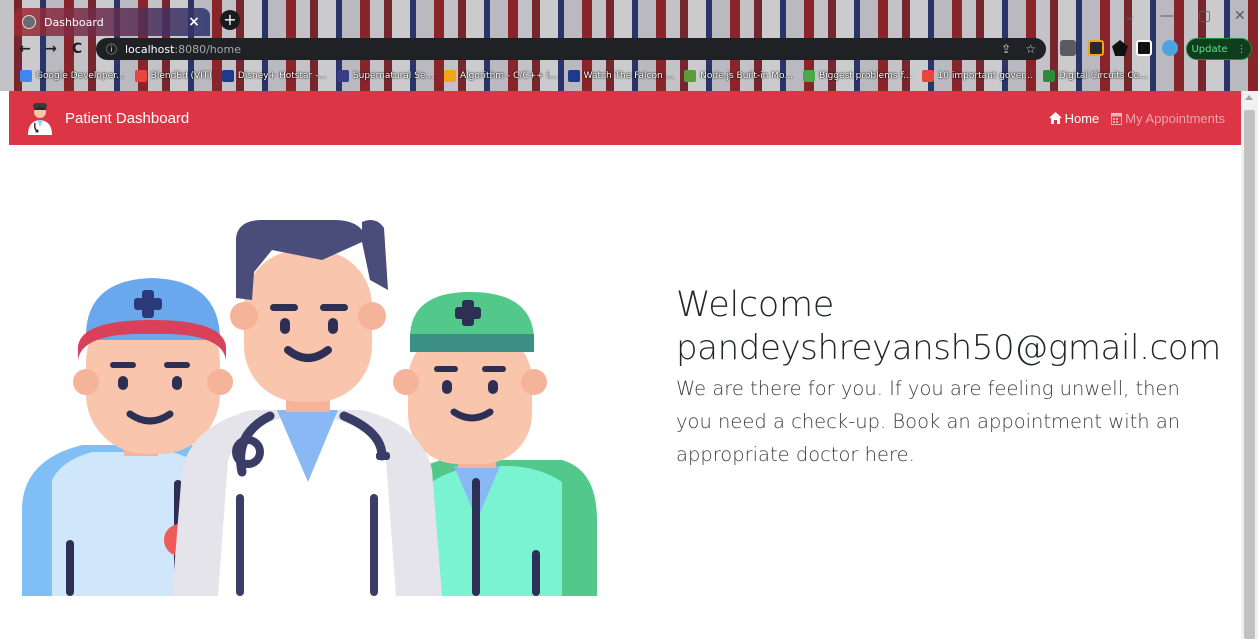 Image resolution: width=1258 pixels, height=639 pixels. What do you see at coordinates (1167, 16) in the screenshot?
I see `minimize-icon: —` at bounding box center [1167, 16].